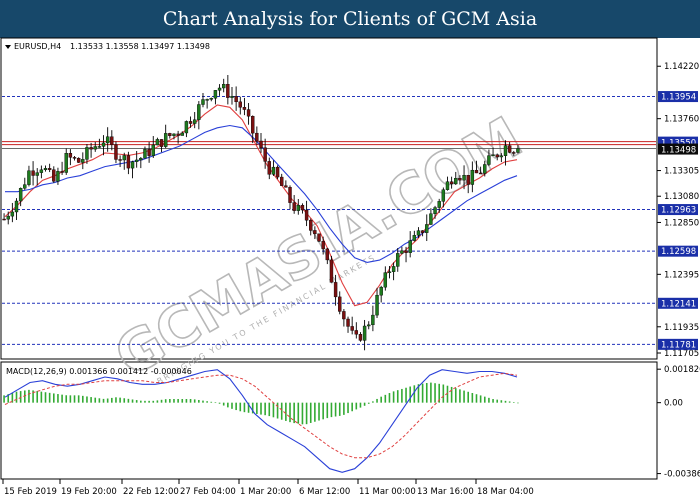  What do you see at coordinates (505, 492) in the screenshot?
I see `x-tick-label: 18 Mar 04:00` at bounding box center [505, 492].